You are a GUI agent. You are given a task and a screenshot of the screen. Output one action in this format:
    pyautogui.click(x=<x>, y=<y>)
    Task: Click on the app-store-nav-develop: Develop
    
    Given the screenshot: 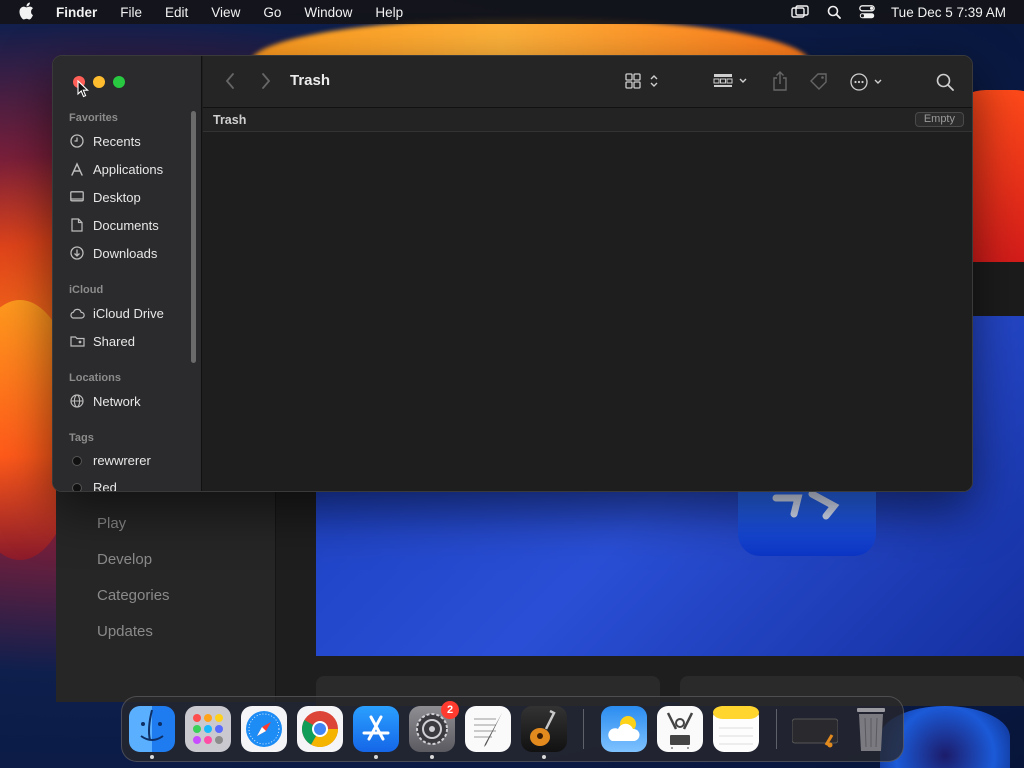 What is the action you would take?
    pyautogui.click(x=124, y=559)
    